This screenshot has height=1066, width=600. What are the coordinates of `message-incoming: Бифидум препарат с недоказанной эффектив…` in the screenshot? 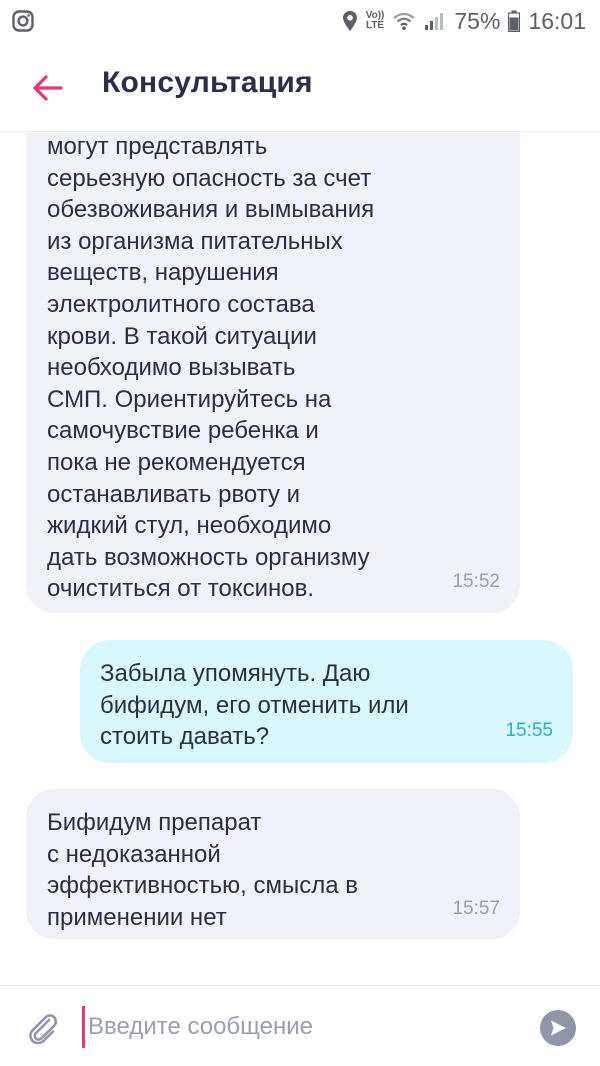 It's located at (273, 864).